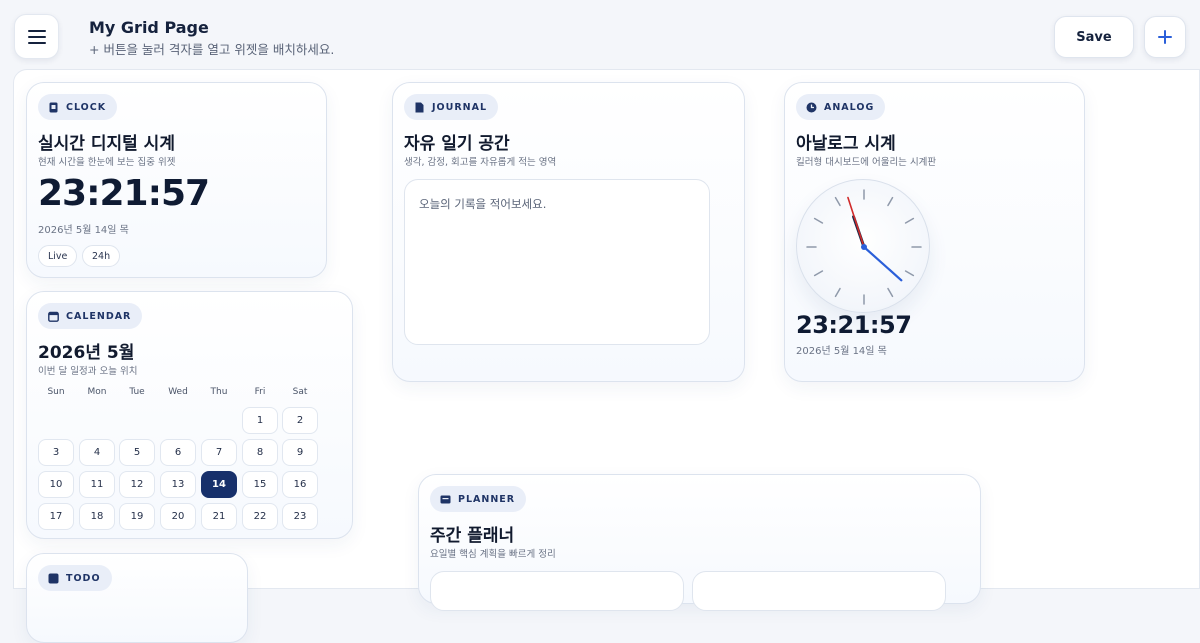  What do you see at coordinates (856, 222) in the screenshot?
I see `second-hand` at bounding box center [856, 222].